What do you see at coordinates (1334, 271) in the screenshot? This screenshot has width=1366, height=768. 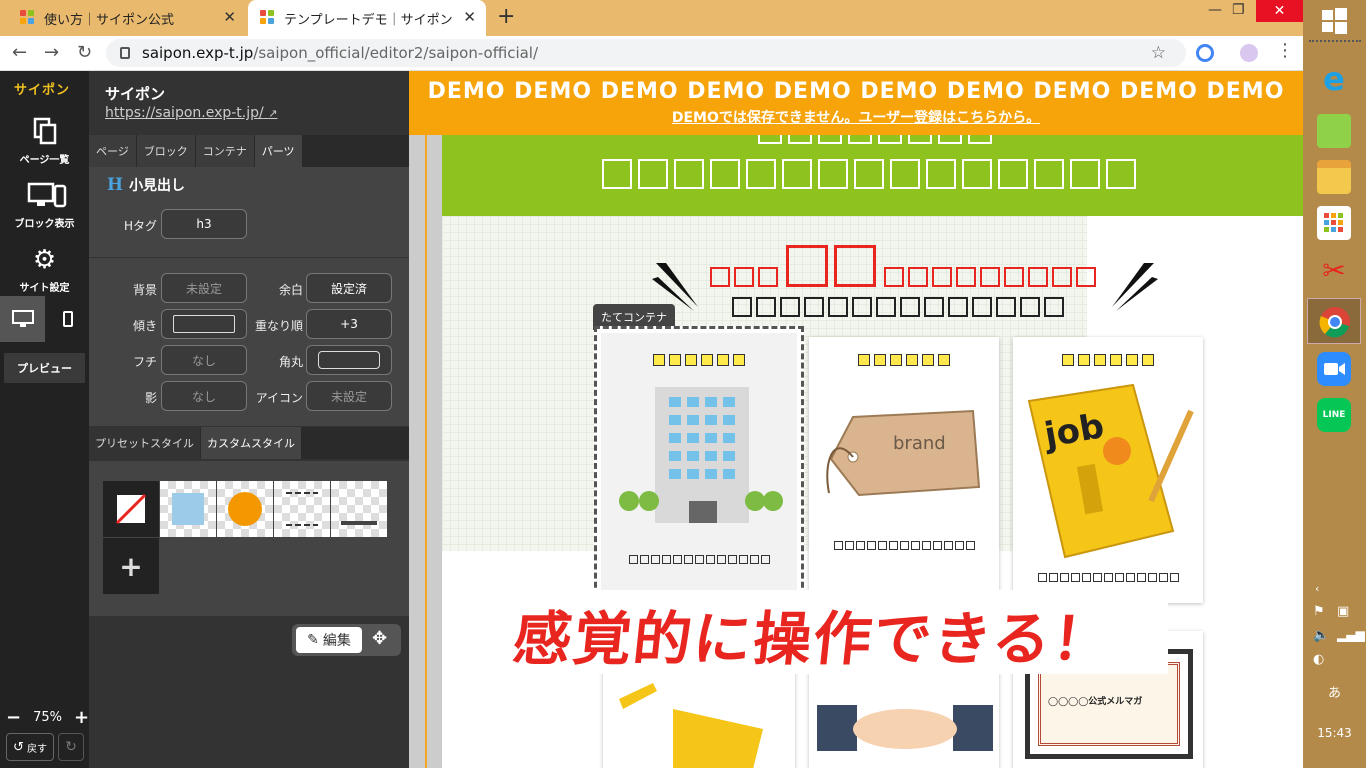 I see `snipping-tool-icon: ✂` at bounding box center [1334, 271].